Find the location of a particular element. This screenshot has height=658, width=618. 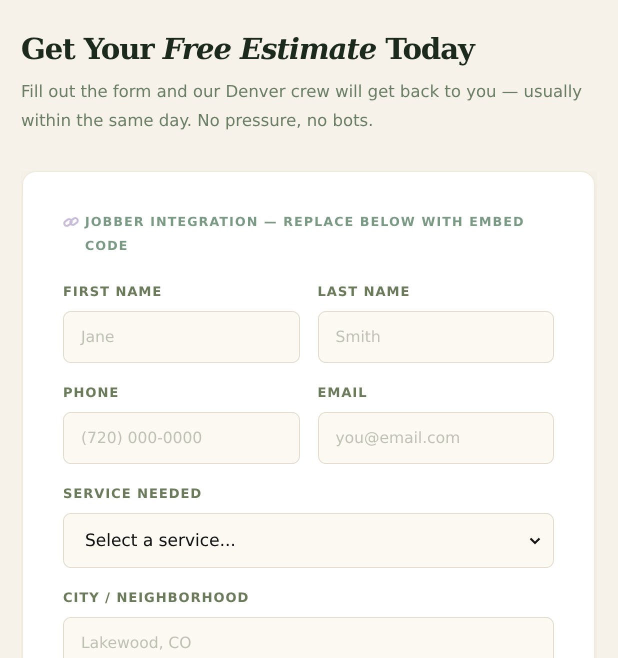

input-field: (720) 000-0000 is located at coordinates (181, 438).